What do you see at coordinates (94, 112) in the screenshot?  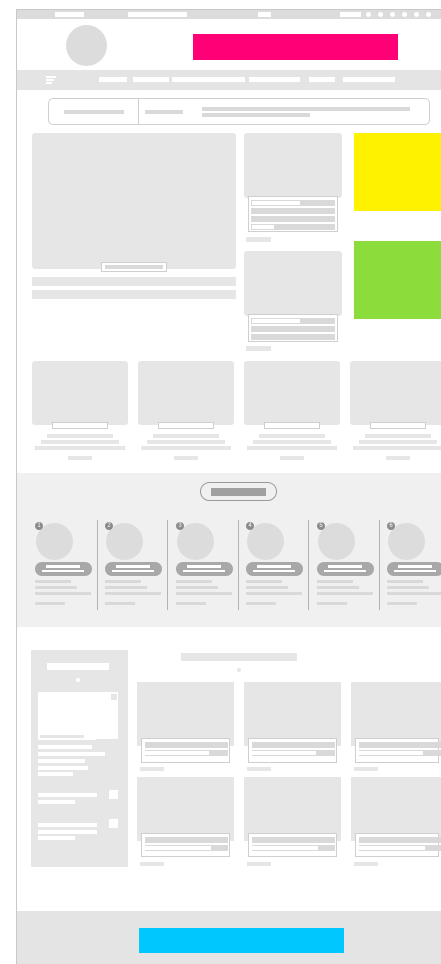 I see `search-category` at bounding box center [94, 112].